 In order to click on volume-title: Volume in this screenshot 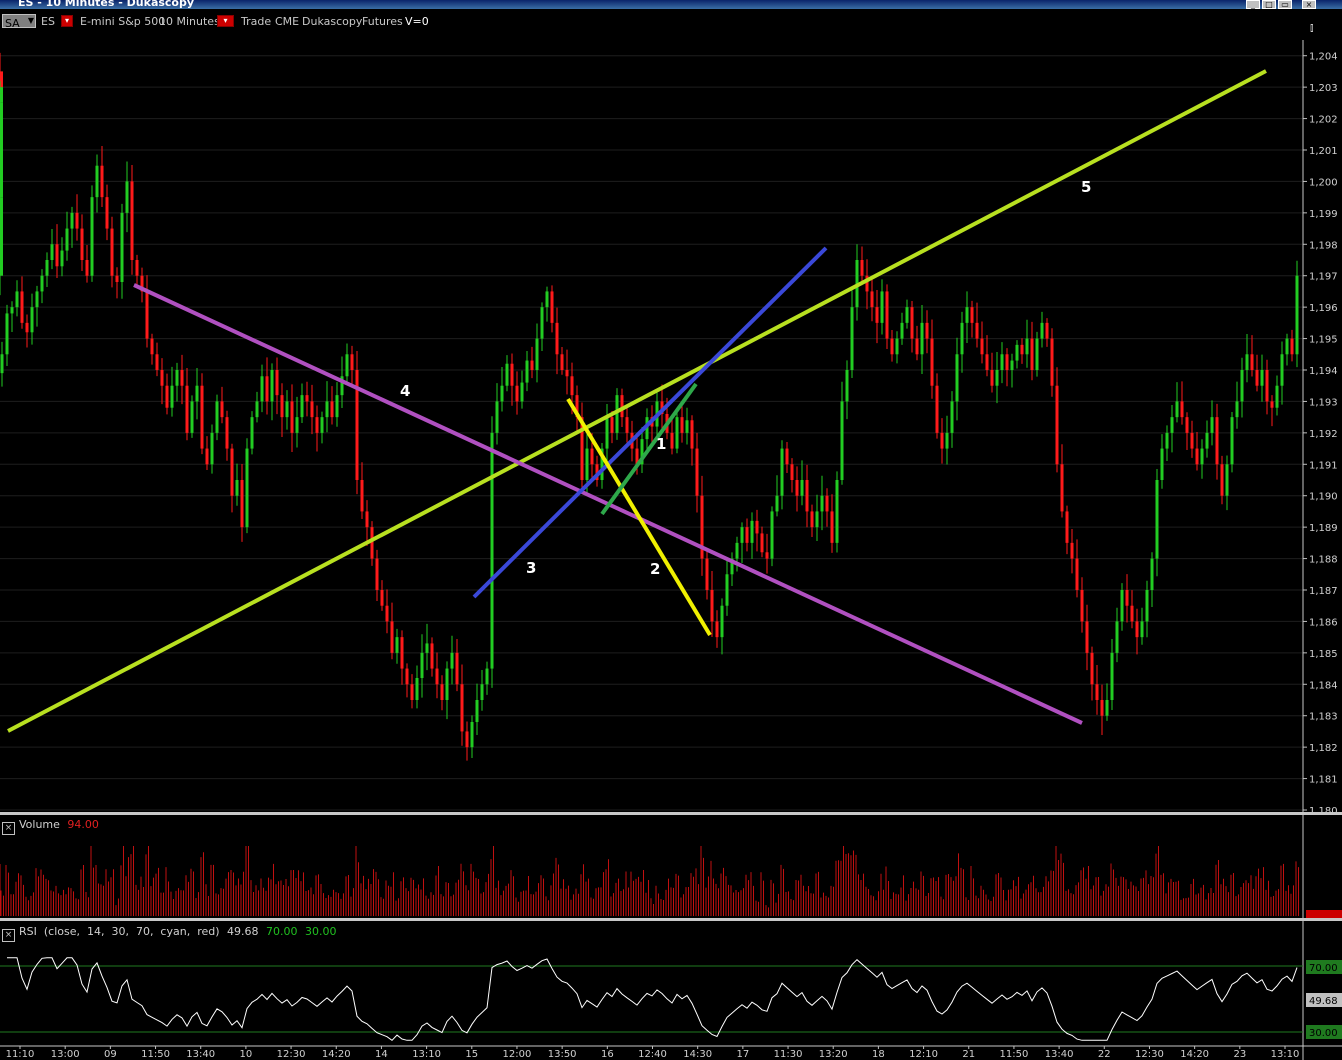, I will do `click(39, 824)`.